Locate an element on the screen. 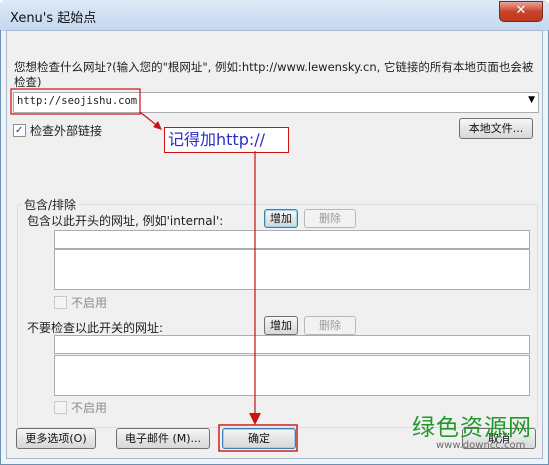 This screenshot has width=549, height=465. include-disable-label: 不启用 is located at coordinates (89, 303).